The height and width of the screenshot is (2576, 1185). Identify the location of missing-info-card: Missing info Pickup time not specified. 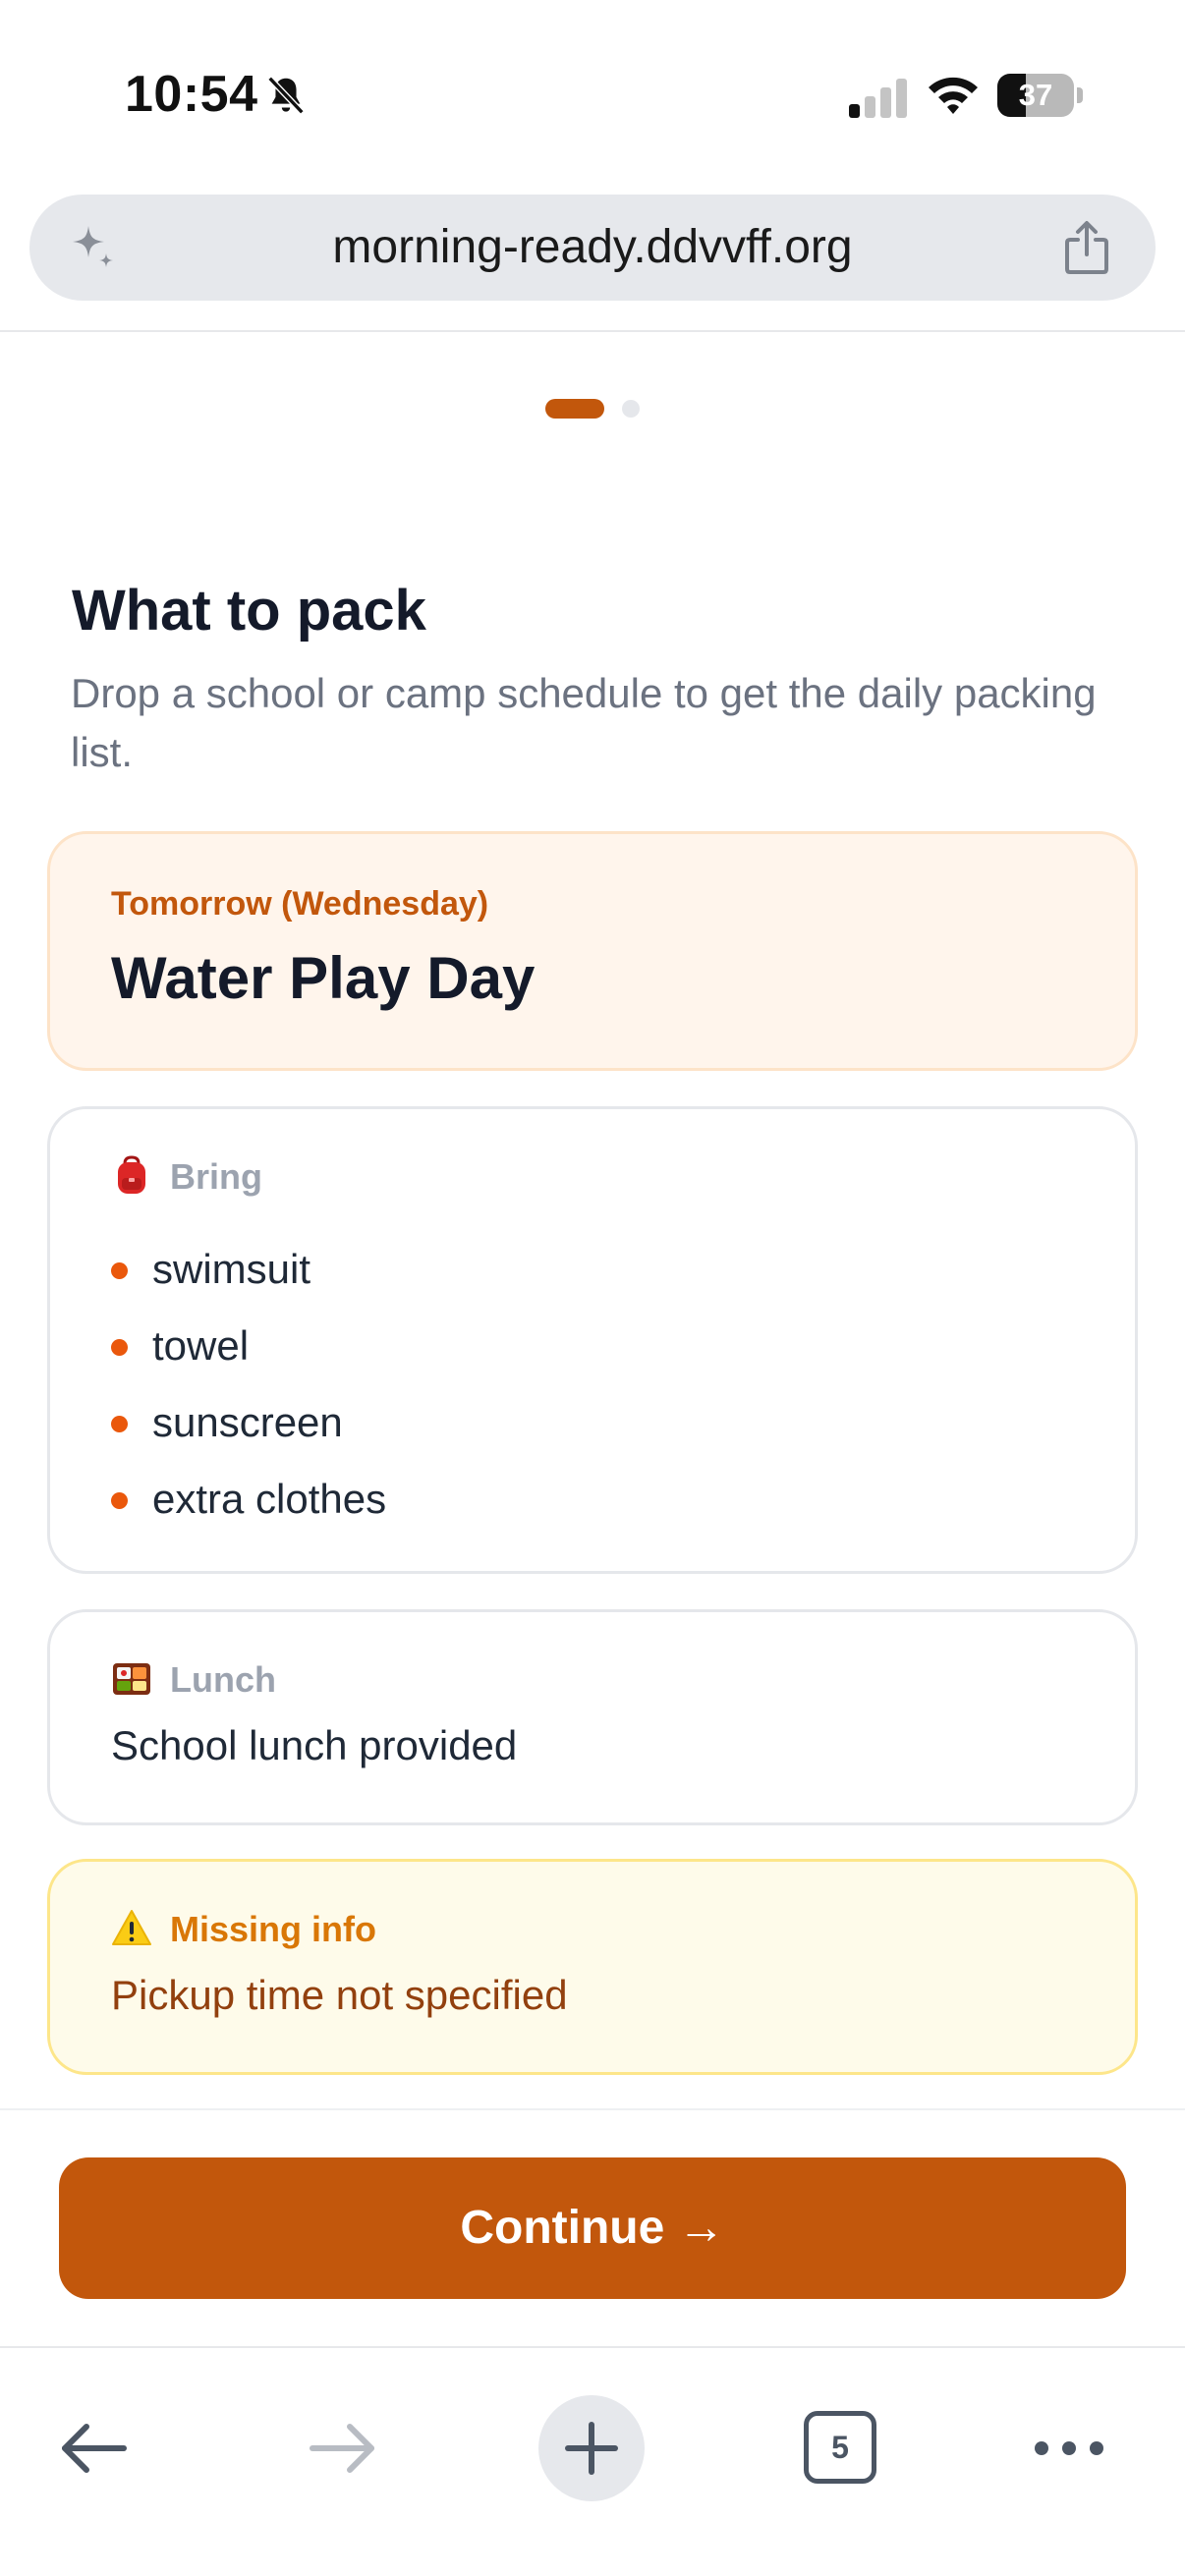
(592, 1967).